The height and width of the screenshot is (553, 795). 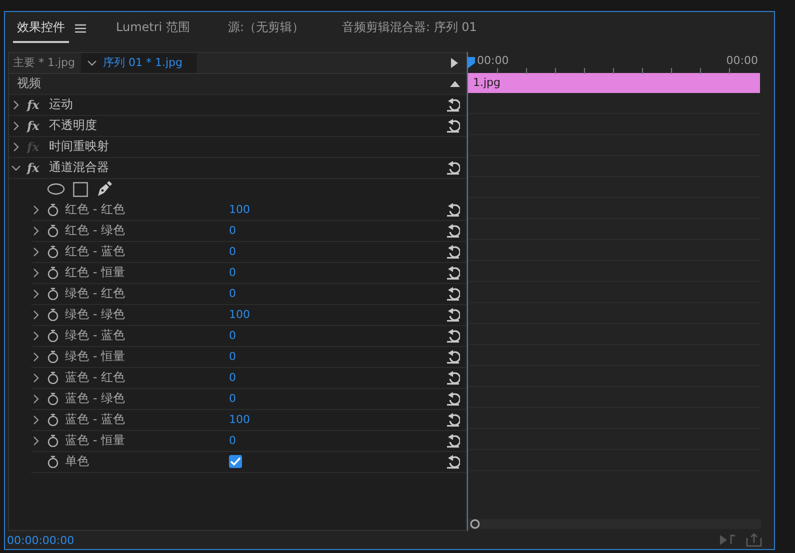 What do you see at coordinates (29, 83) in the screenshot?
I see `section-label: 视频` at bounding box center [29, 83].